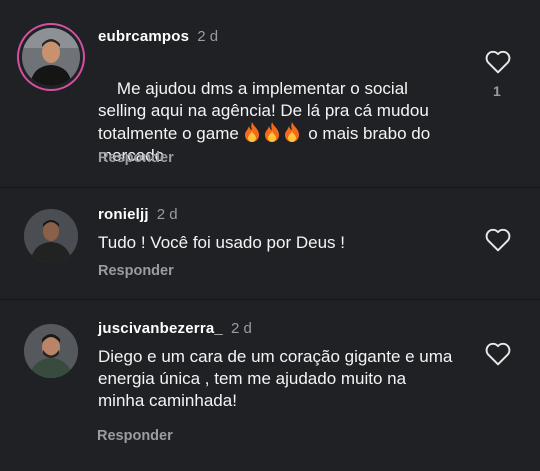 The width and height of the screenshot is (540, 471). What do you see at coordinates (221, 242) in the screenshot?
I see `comment-text: Tudo ! Você foi usado por Deus !` at bounding box center [221, 242].